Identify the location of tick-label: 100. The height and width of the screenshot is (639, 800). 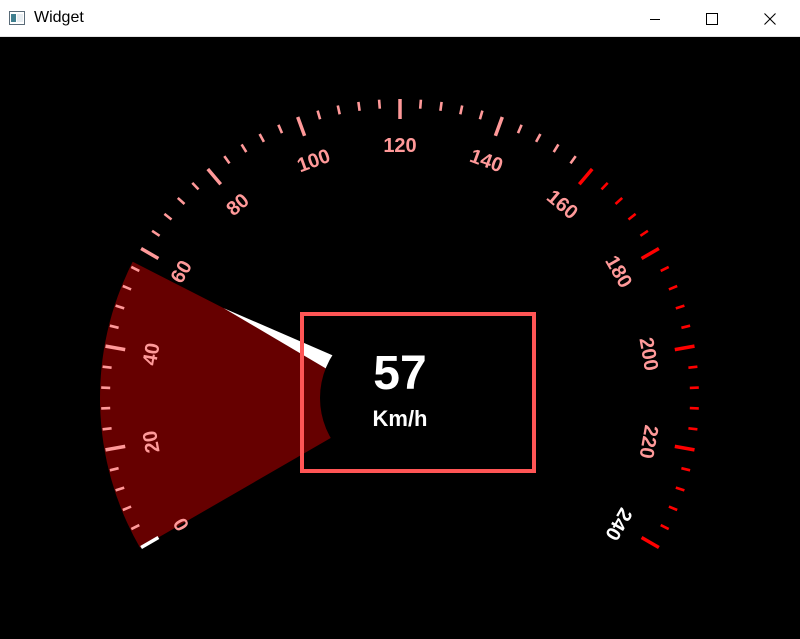
(313, 161).